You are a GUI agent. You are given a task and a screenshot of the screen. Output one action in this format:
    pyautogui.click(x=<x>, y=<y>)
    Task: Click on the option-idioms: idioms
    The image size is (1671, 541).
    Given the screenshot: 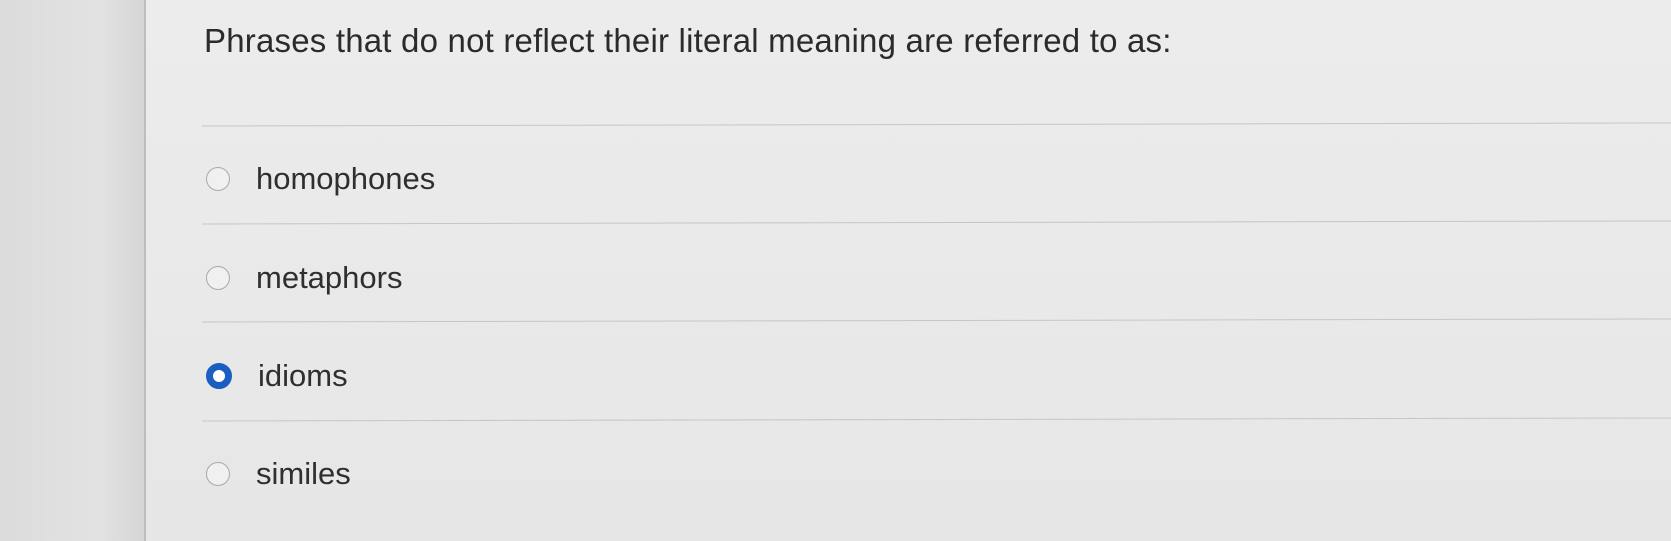 What is the action you would take?
    pyautogui.click(x=277, y=376)
    